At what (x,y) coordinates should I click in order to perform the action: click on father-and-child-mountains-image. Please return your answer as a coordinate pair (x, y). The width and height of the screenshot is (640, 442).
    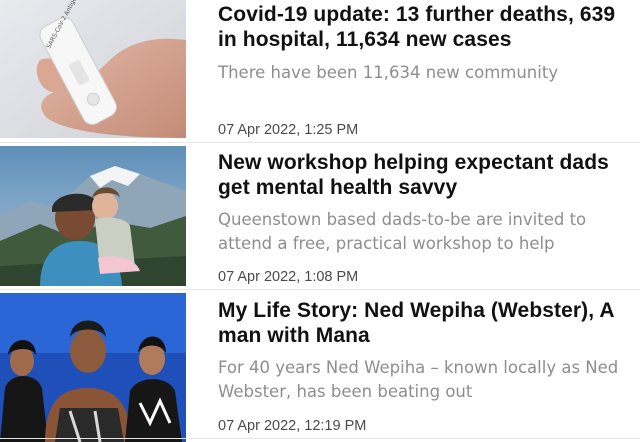
    Looking at the image, I should click on (93, 216).